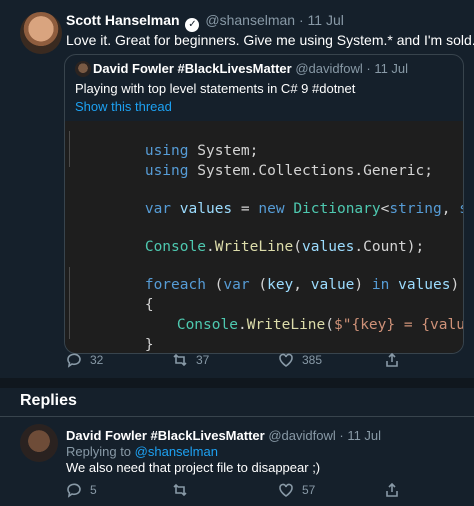  What do you see at coordinates (99, 451) in the screenshot?
I see `replying-prefix: Replying to` at bounding box center [99, 451].